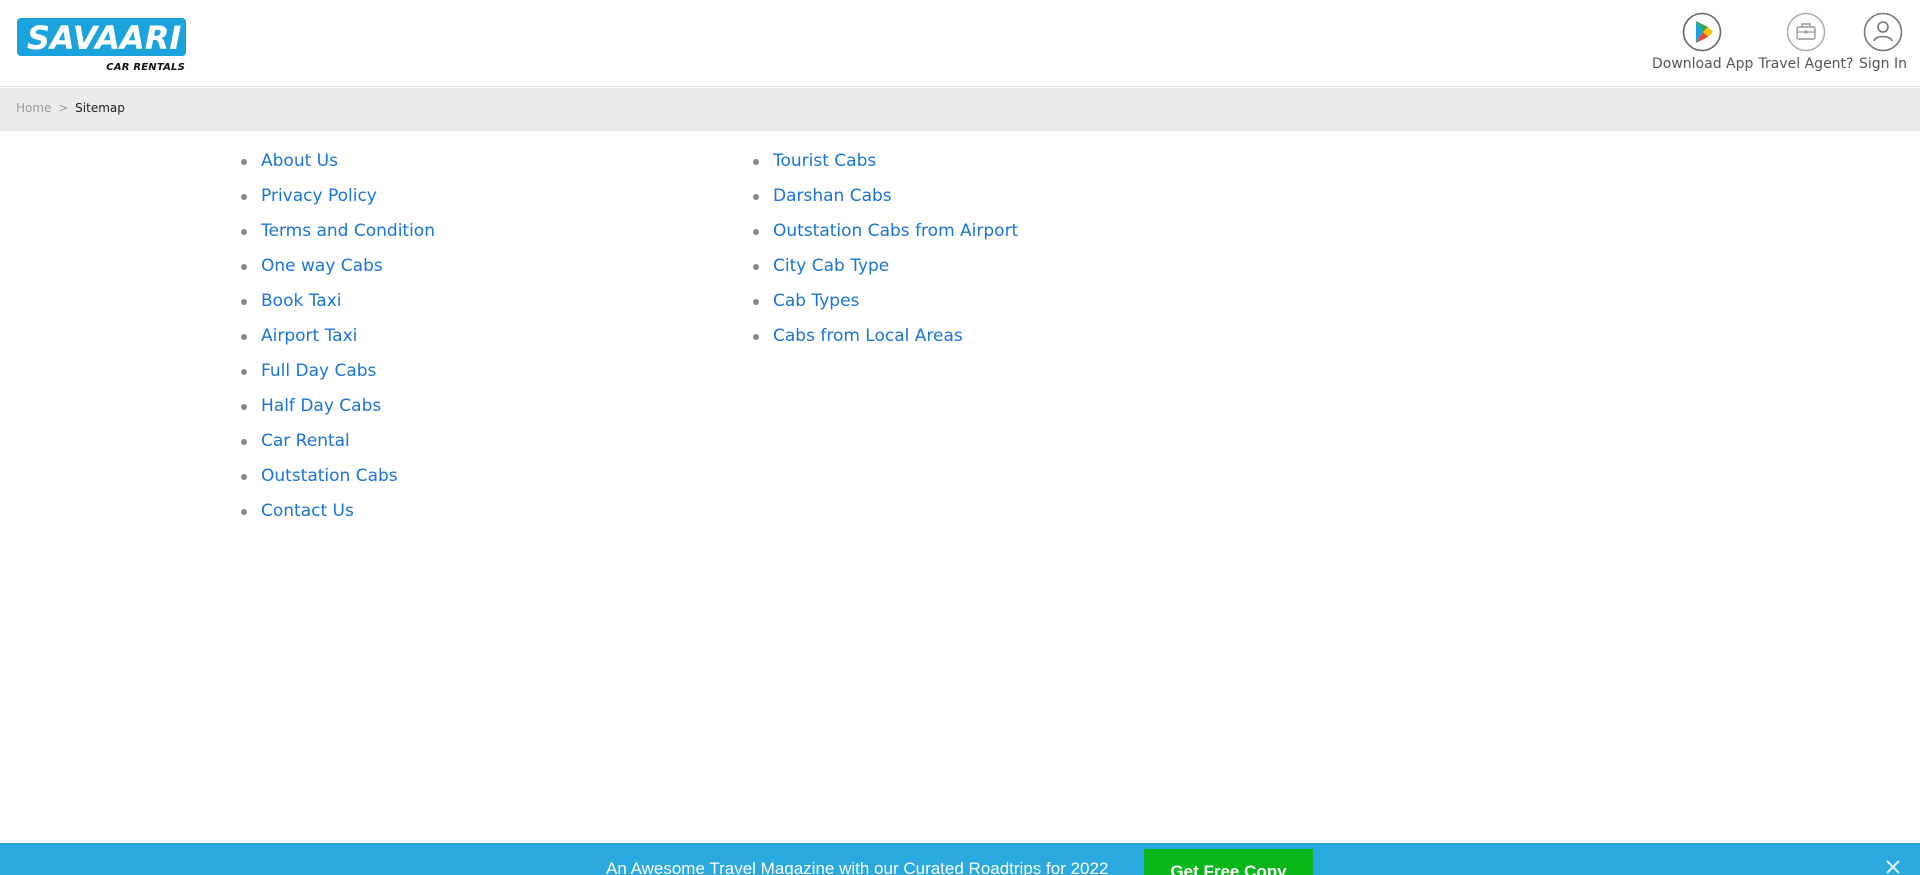  I want to click on sitemap-link: Half Day Cabs, so click(321, 406).